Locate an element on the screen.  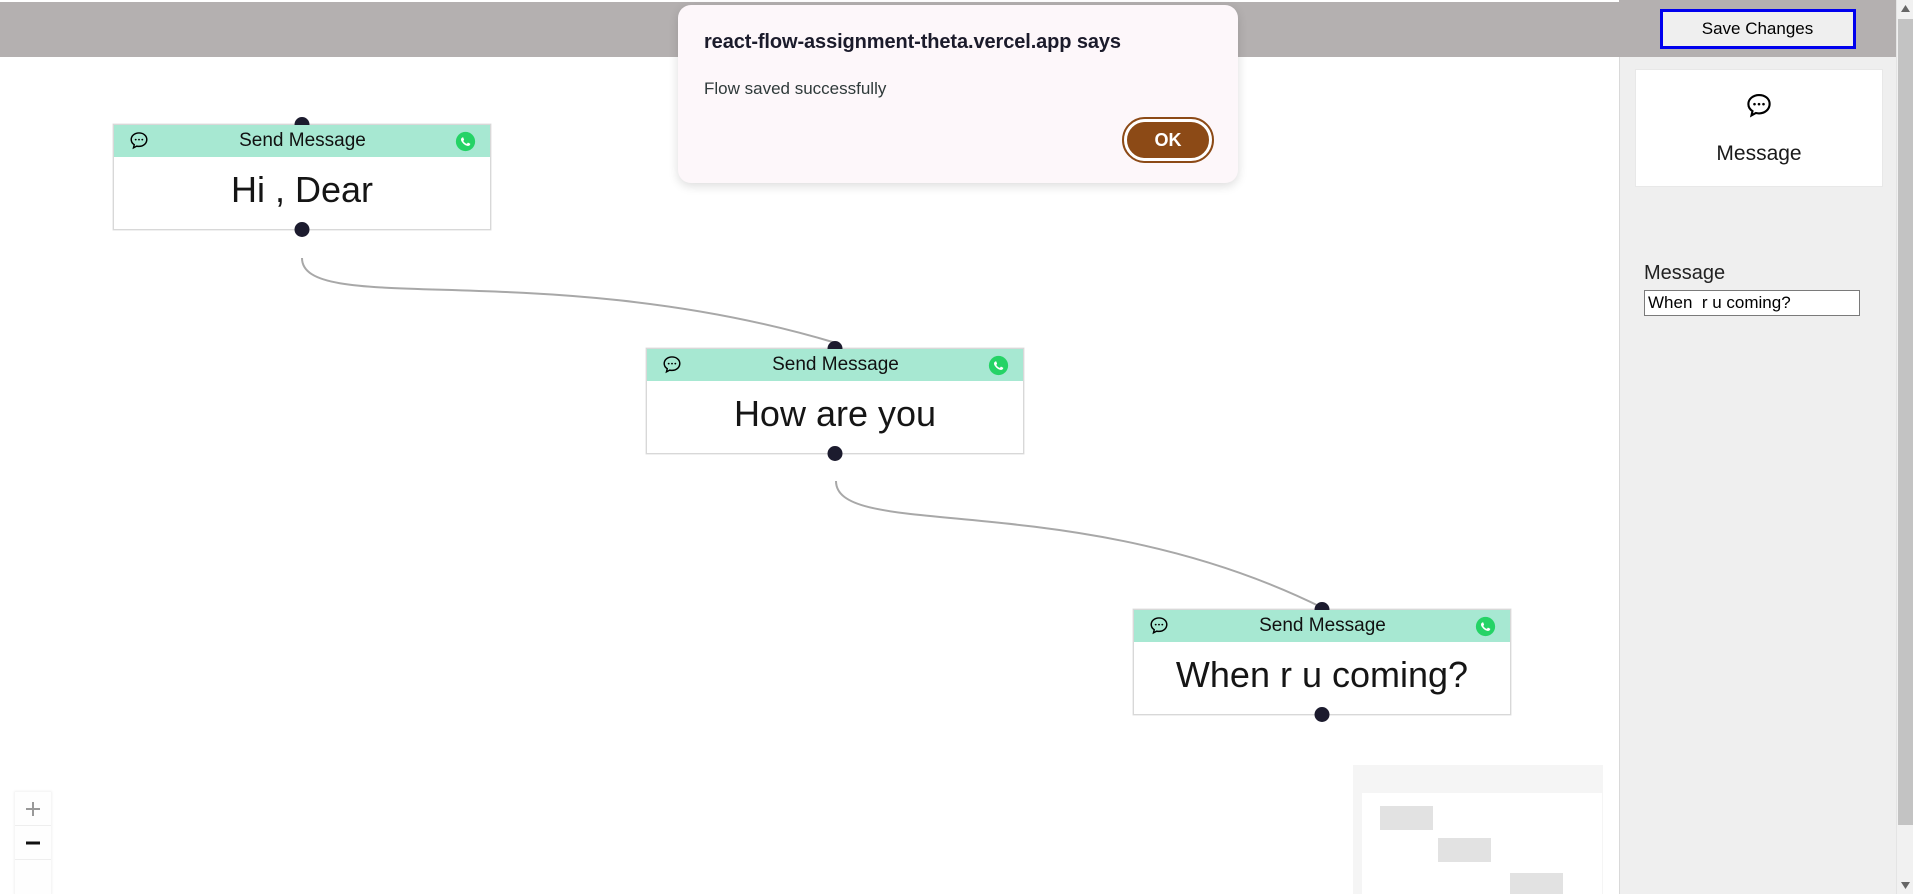
zoom-out-button is located at coordinates (33, 843).